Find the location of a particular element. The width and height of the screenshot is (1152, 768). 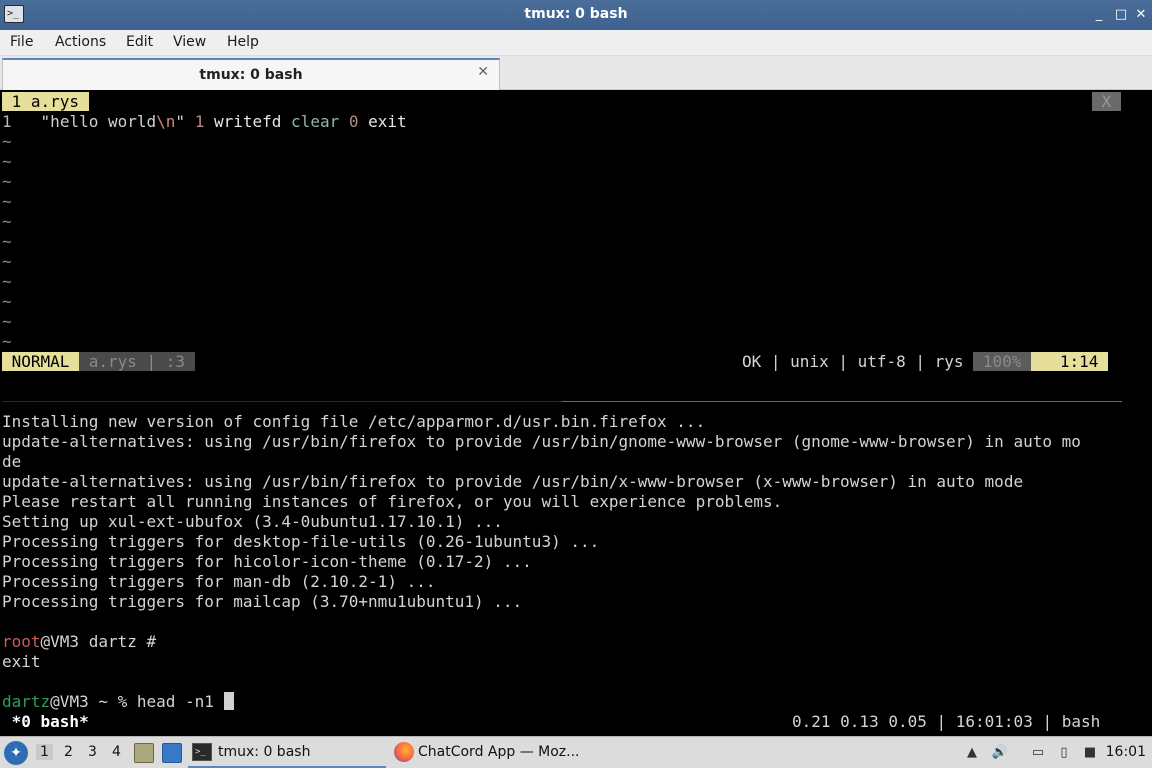

start-menu-icon: ✦ is located at coordinates (16, 753).